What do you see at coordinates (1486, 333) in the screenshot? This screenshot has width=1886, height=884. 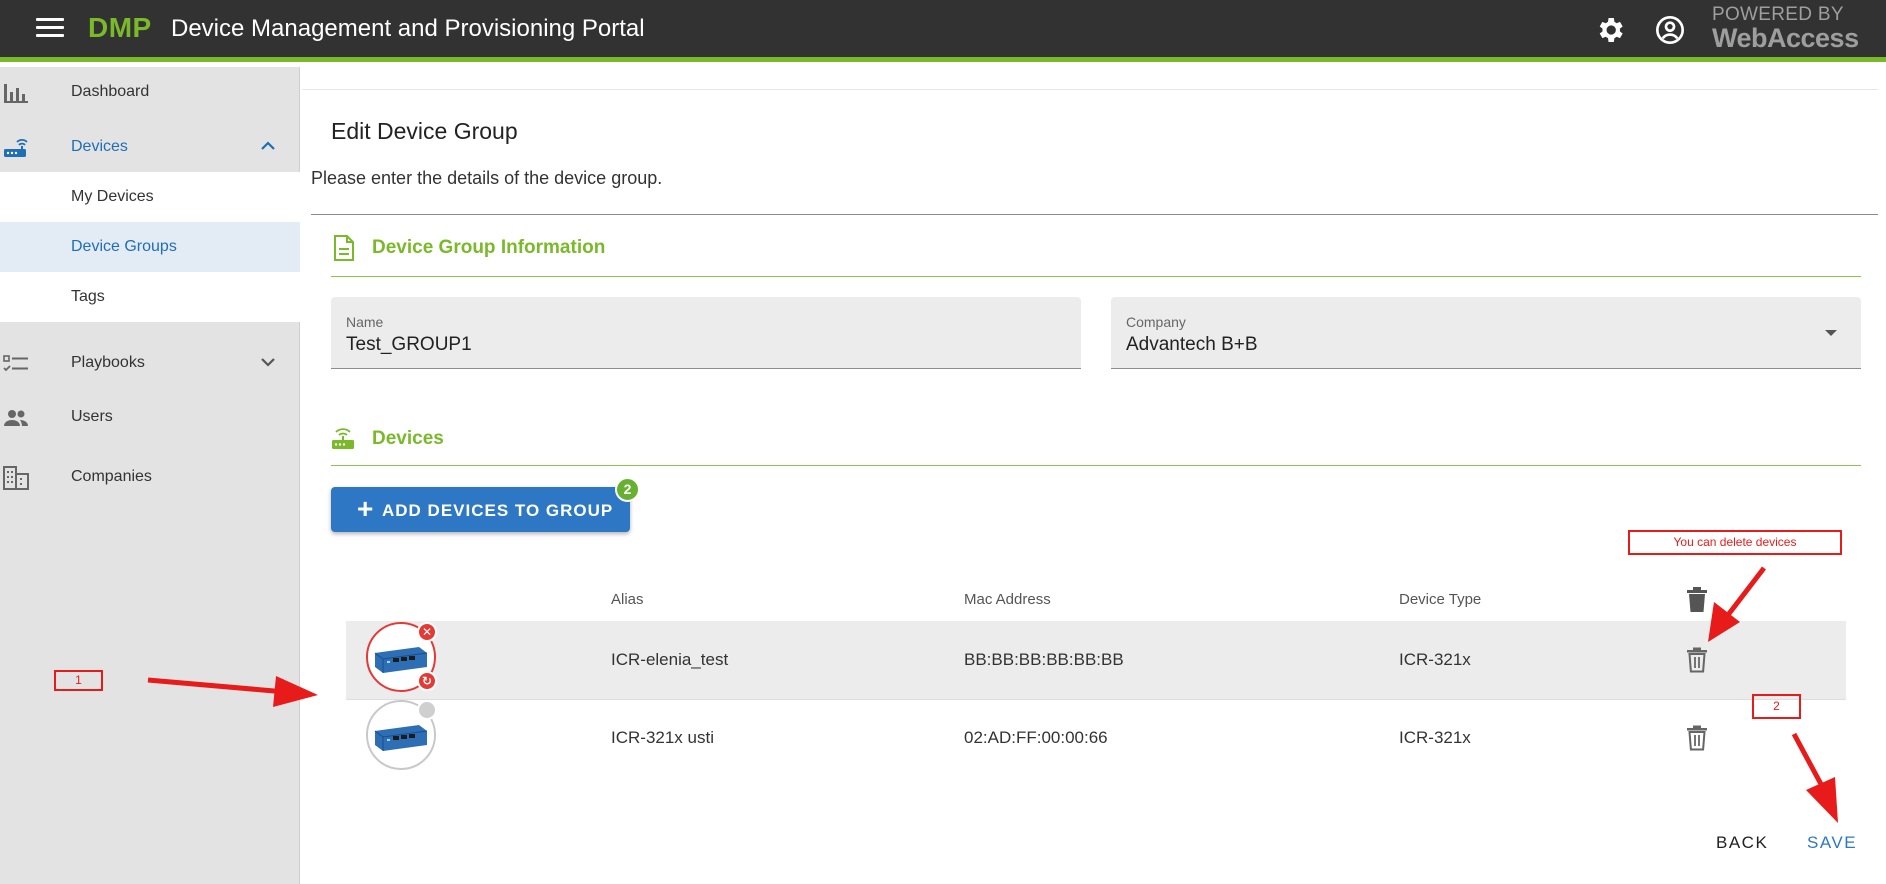 I see `company-select: Company Advantech B+B` at bounding box center [1486, 333].